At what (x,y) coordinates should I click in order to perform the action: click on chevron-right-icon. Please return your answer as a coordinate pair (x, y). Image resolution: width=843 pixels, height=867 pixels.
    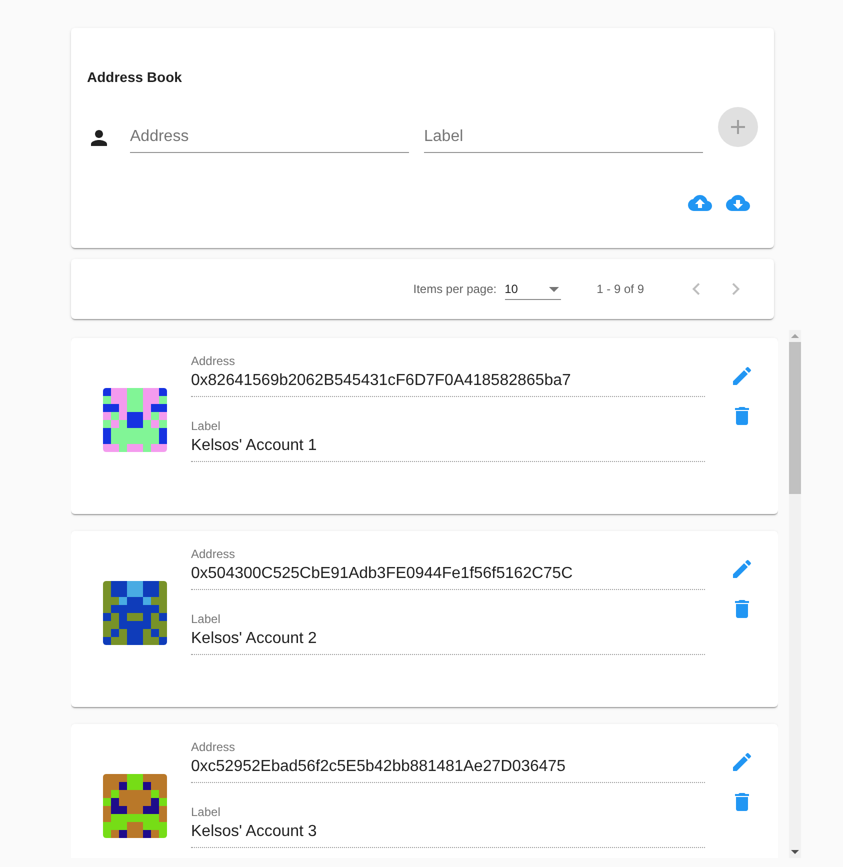
    Looking at the image, I should click on (736, 289).